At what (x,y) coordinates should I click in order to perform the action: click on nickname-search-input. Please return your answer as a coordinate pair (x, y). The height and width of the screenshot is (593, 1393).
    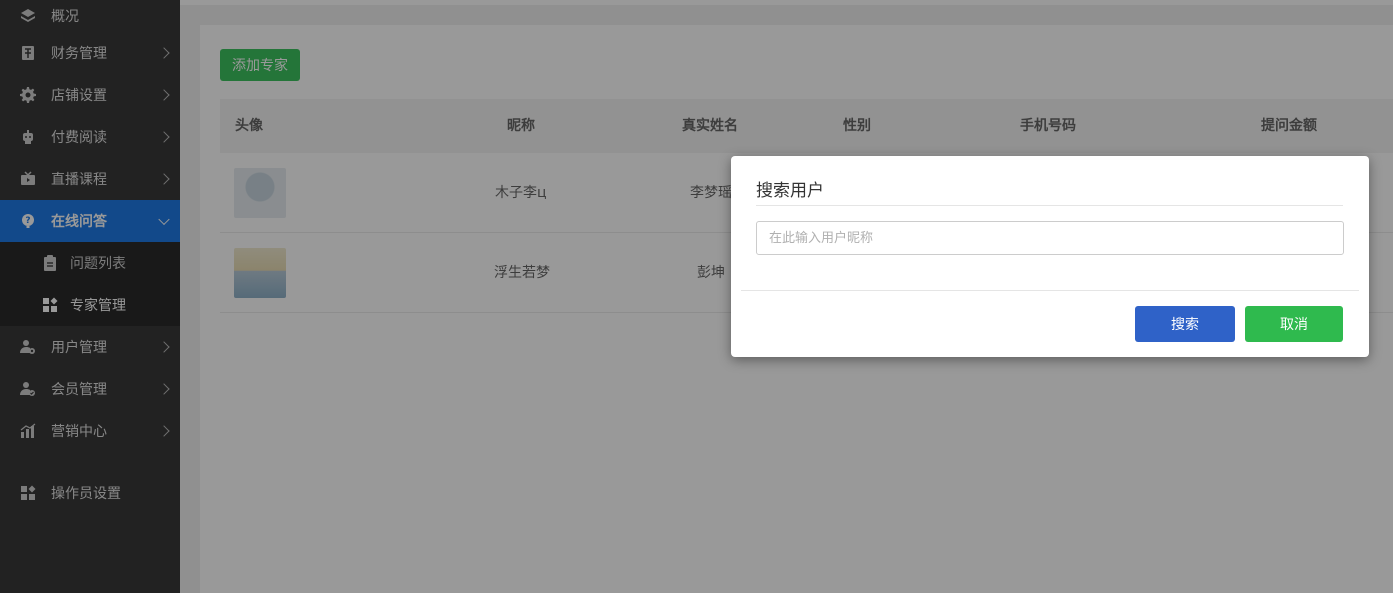
    Looking at the image, I should click on (1050, 238).